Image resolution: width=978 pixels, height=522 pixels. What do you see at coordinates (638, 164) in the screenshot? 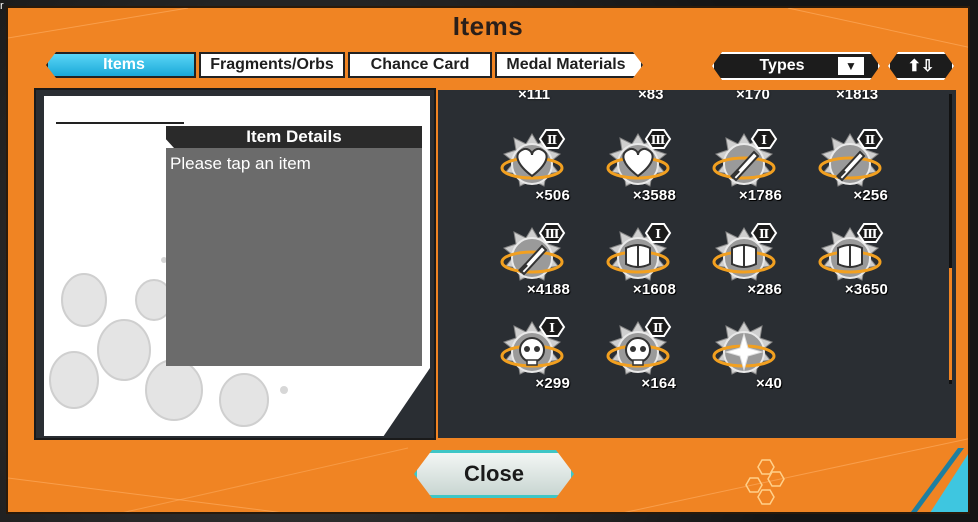
I see `item-slot: Ⅲ ×3588` at bounding box center [638, 164].